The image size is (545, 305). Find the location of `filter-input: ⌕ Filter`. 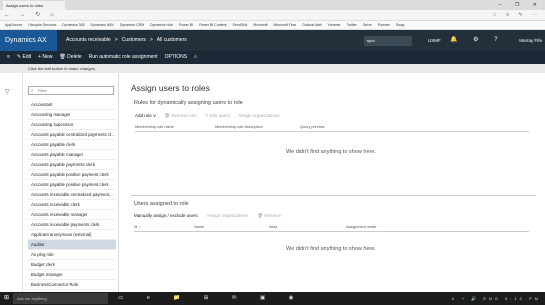

filter-input: ⌕ Filter is located at coordinates (71, 90).